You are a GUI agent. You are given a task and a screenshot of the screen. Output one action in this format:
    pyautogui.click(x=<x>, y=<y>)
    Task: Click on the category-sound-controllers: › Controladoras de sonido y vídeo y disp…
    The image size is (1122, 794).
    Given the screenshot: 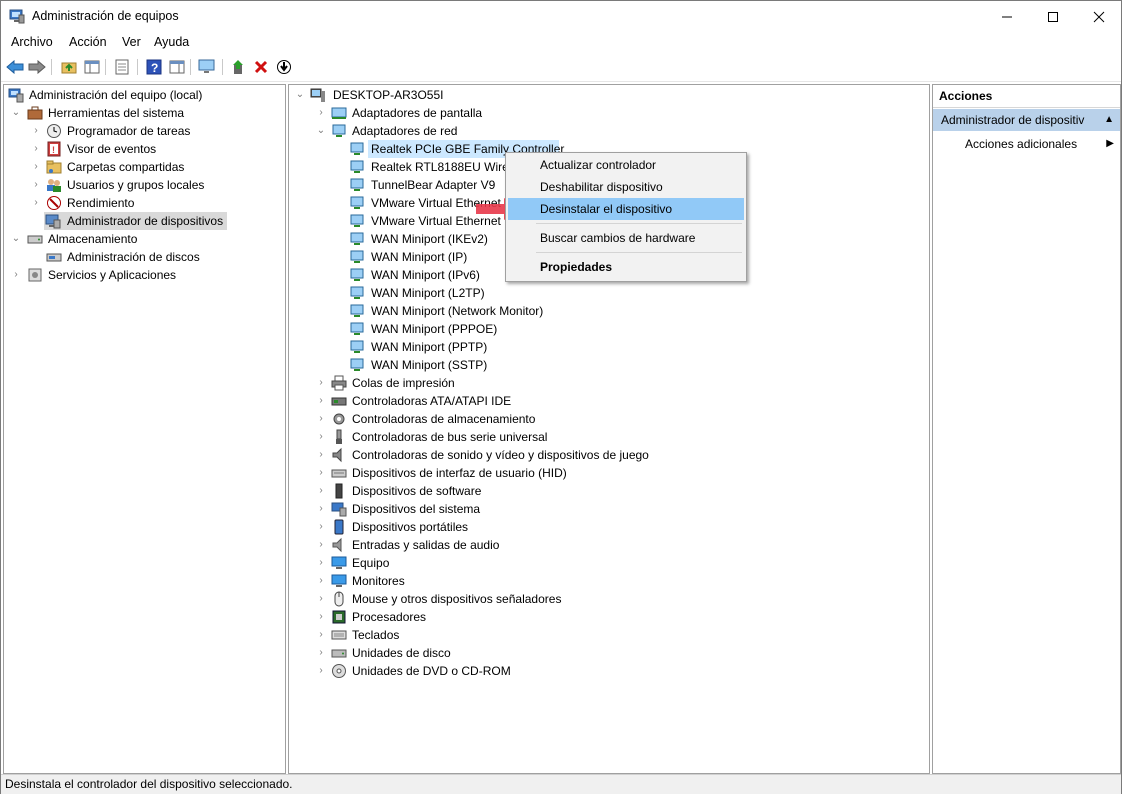 What is the action you would take?
    pyautogui.click(x=589, y=455)
    